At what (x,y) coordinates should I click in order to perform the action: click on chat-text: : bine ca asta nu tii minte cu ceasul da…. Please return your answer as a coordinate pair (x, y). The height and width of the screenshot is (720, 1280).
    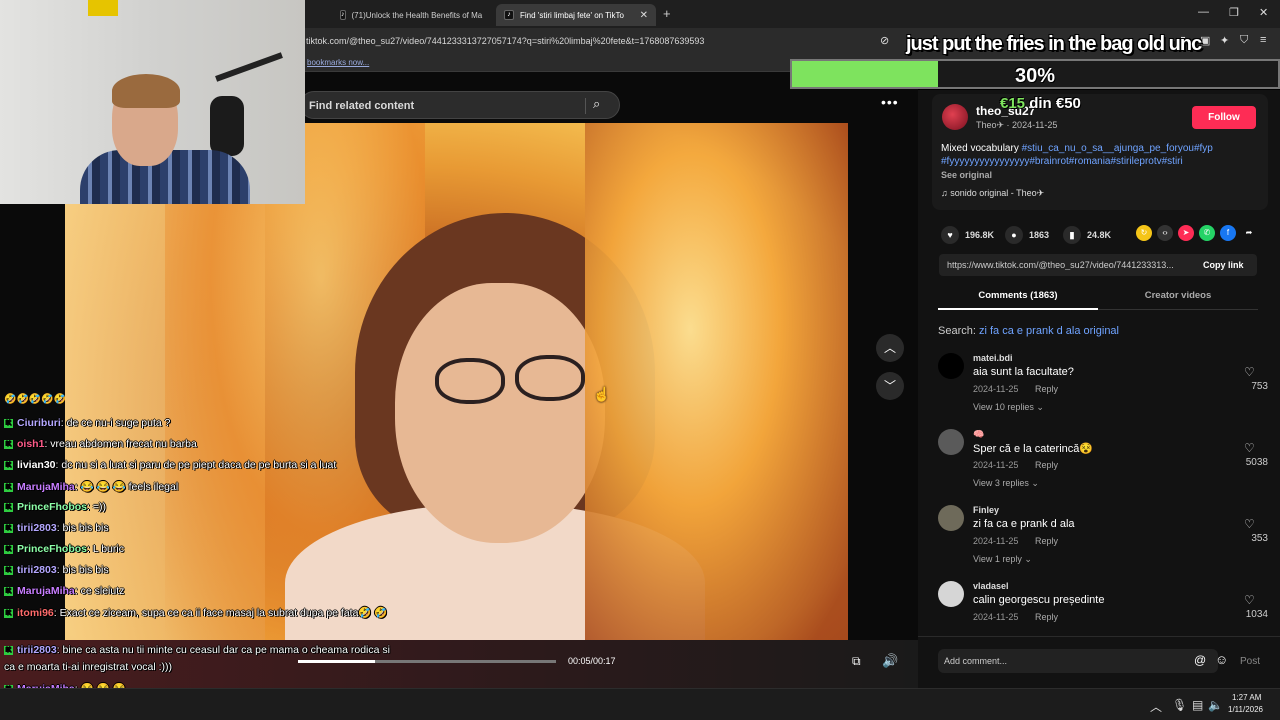
    Looking at the image, I should click on (223, 650).